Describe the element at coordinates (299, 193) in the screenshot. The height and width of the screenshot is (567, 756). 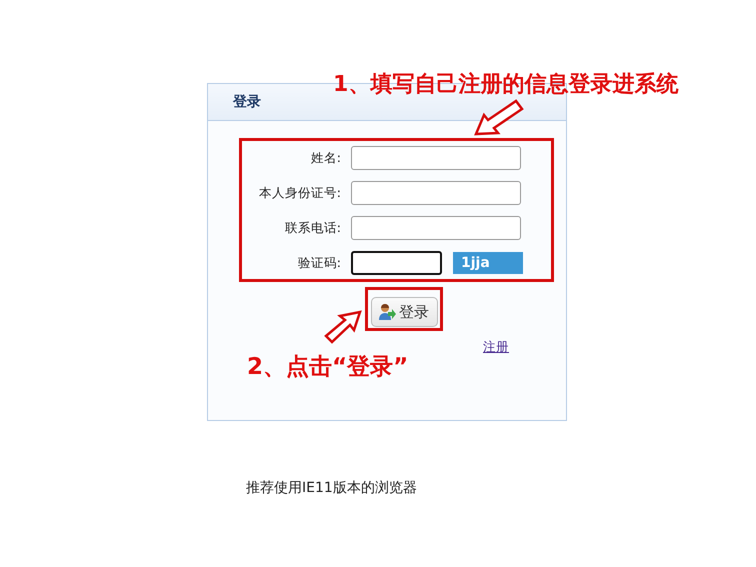
I see `field-label: 本人身份证号:` at that location.